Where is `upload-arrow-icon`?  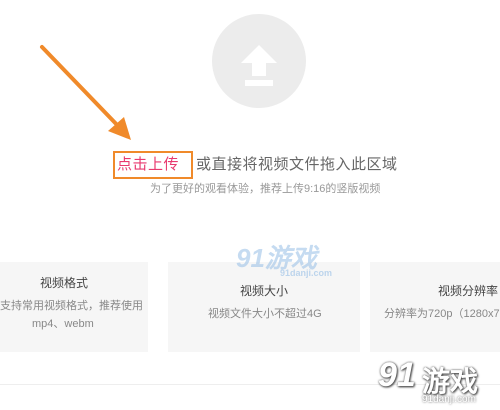
upload-arrow-icon is located at coordinates (259, 65).